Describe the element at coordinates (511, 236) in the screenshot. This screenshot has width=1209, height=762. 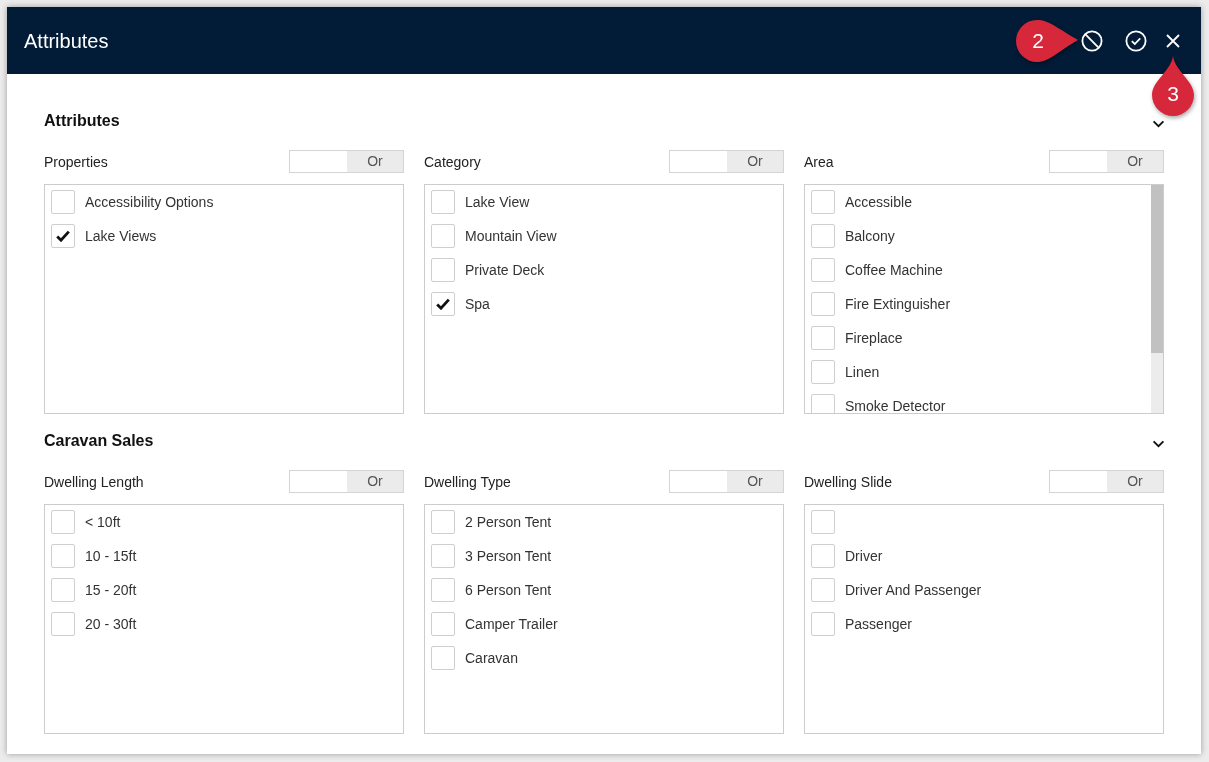
I see `checkbox-label: Mountain View` at that location.